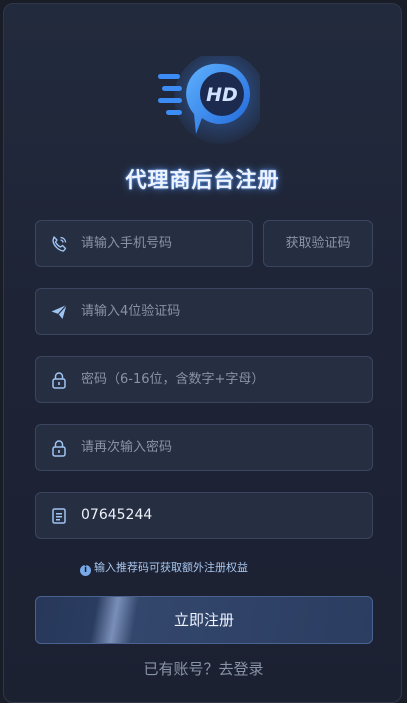 The width and height of the screenshot is (407, 703). I want to click on sms-code-input: 请输入4位验证码, so click(130, 311).